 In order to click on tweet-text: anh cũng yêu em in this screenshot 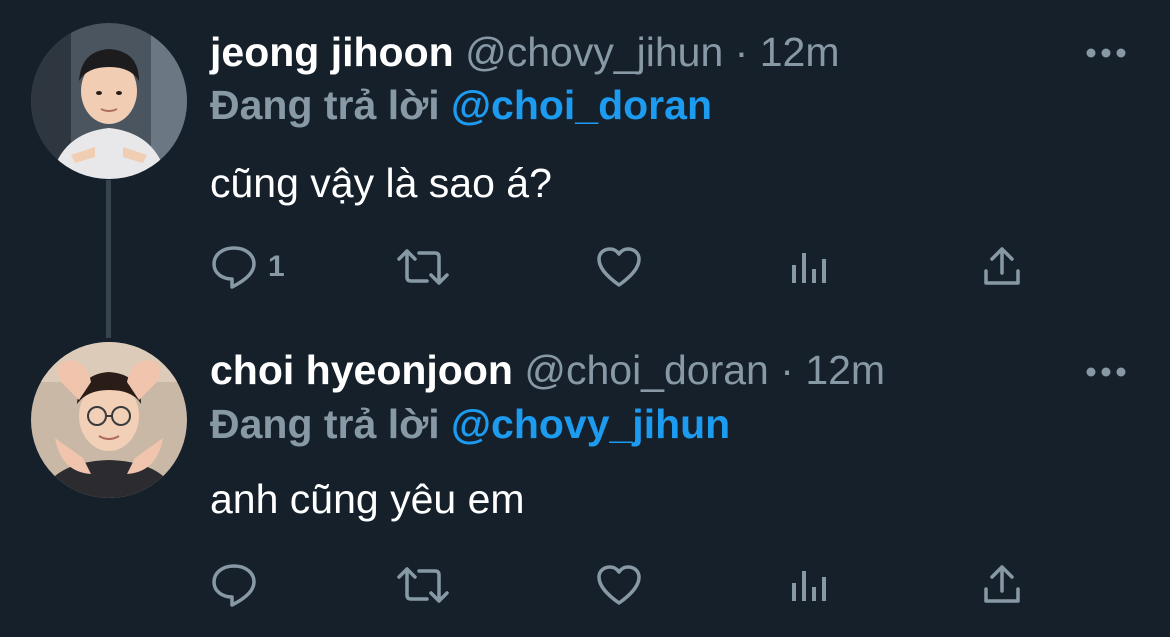, I will do `click(367, 499)`.